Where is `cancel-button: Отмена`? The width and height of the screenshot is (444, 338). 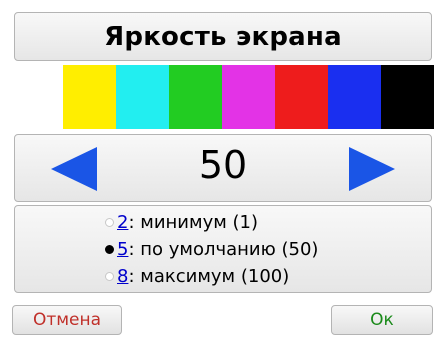 cancel-button: Отмена is located at coordinates (67, 320).